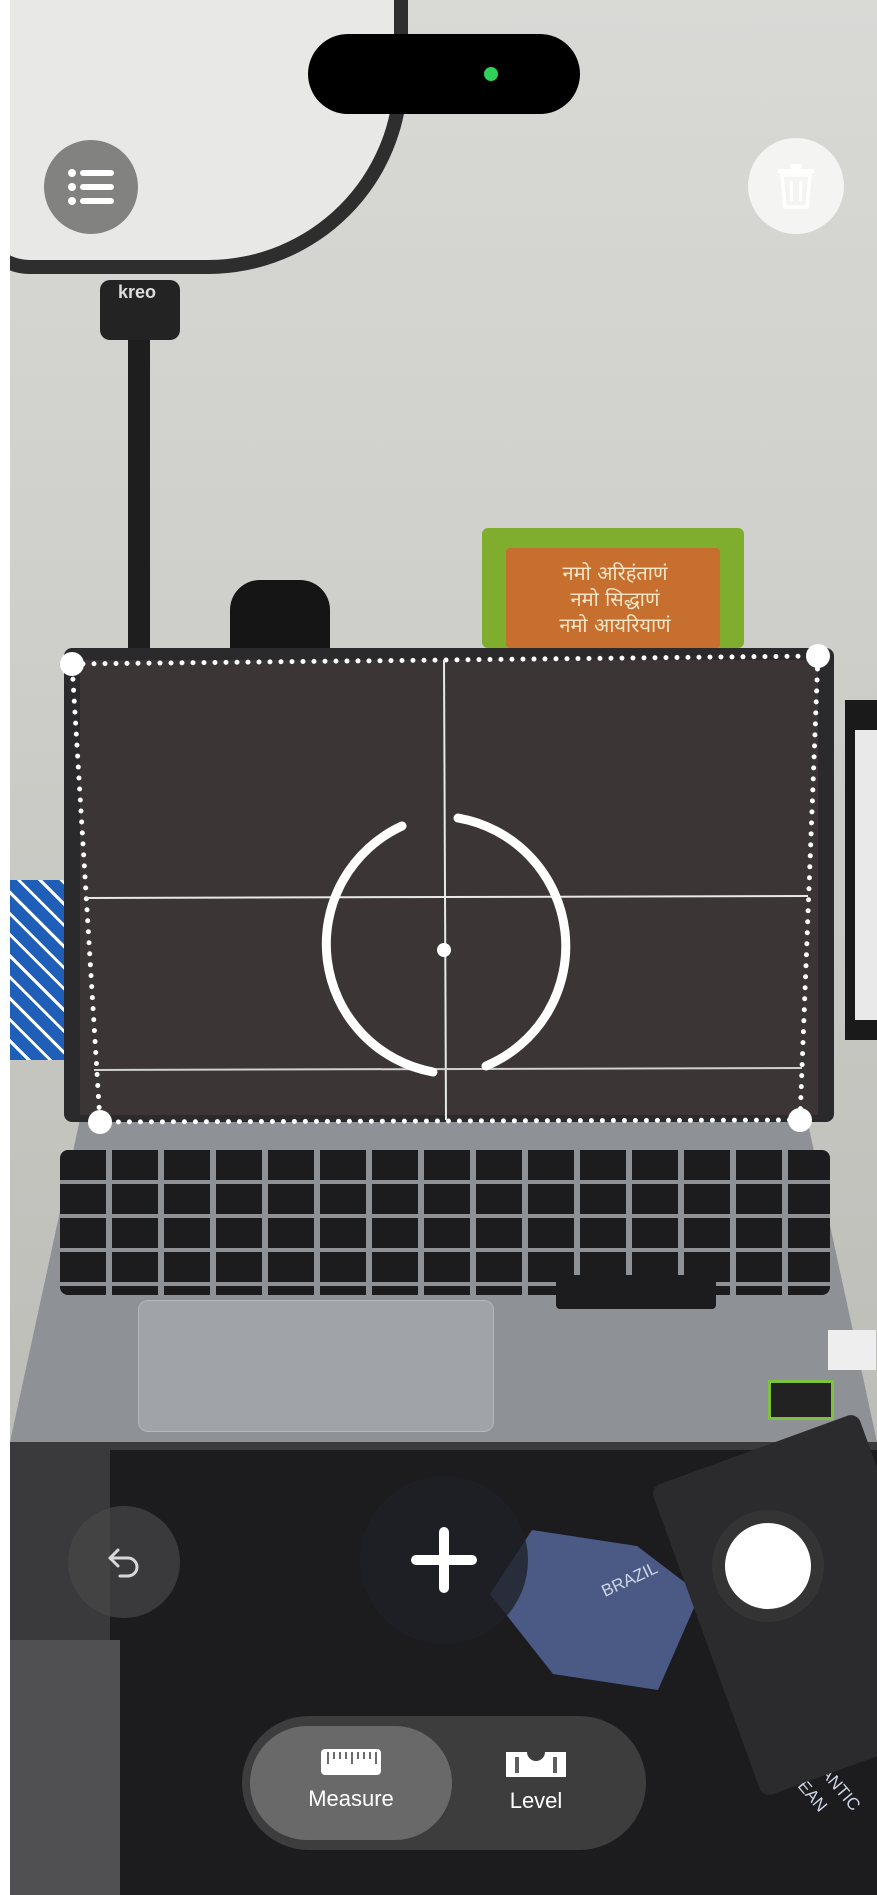 The width and height of the screenshot is (877, 1895). I want to click on plus-icon, so click(444, 1560).